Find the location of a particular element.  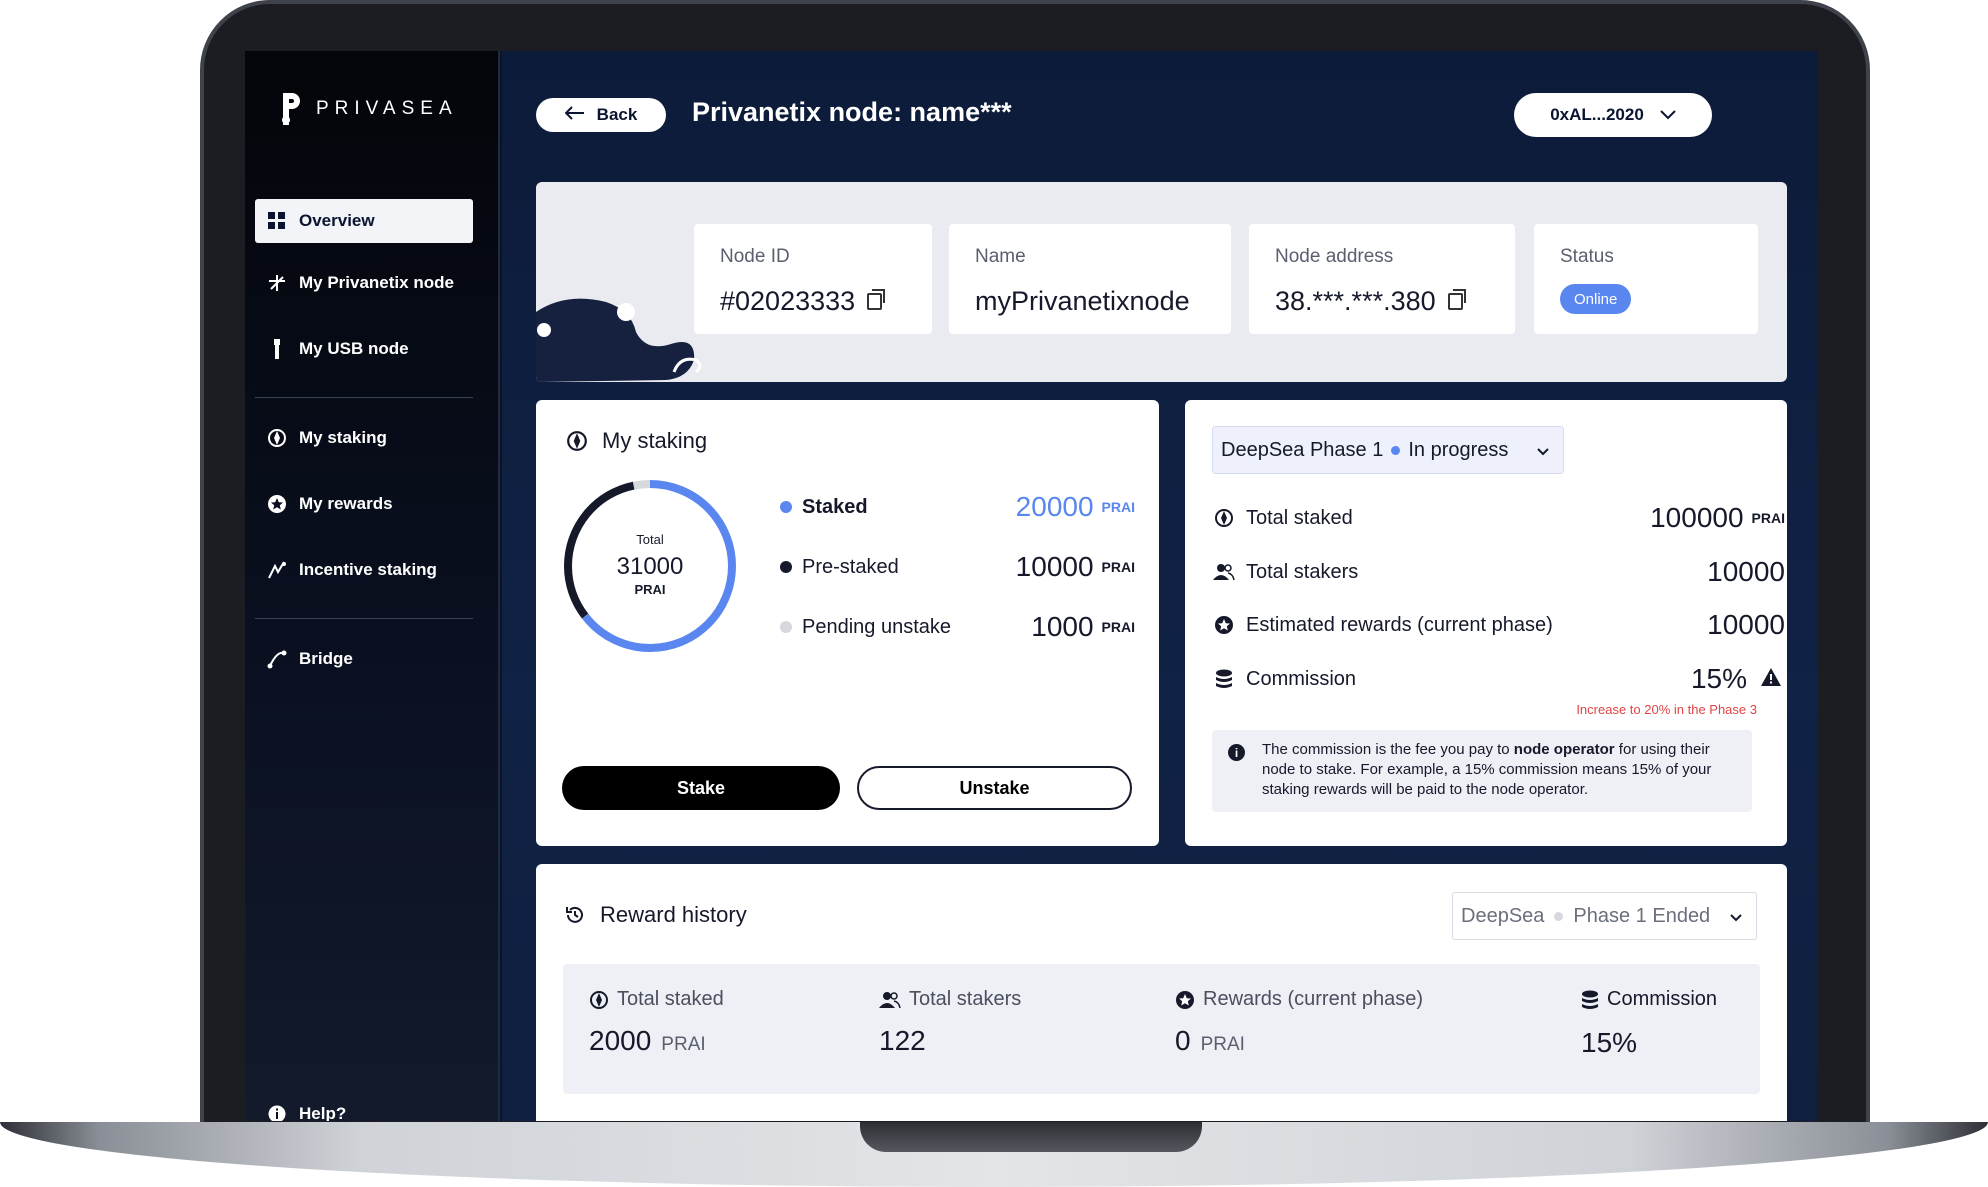

hist-value-text: 2000 is located at coordinates (620, 1040).